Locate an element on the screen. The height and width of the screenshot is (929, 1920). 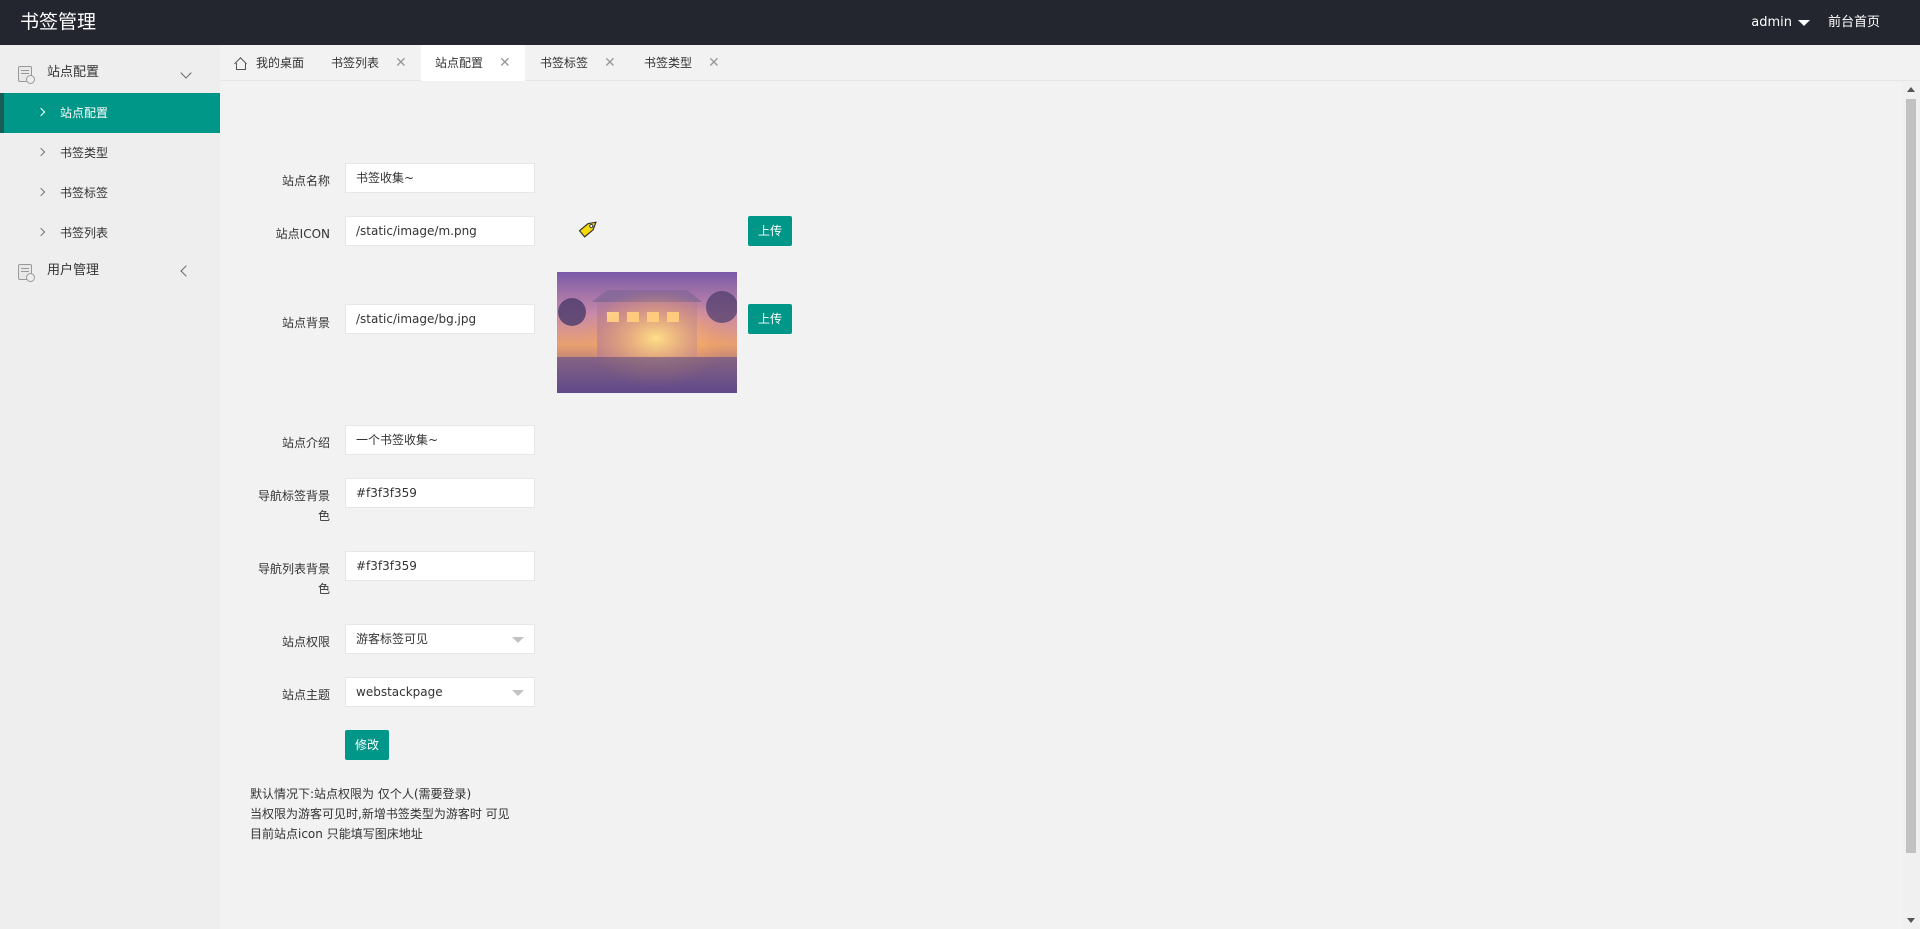
sidebar-group-user-management: 用户管理 is located at coordinates (110, 271).